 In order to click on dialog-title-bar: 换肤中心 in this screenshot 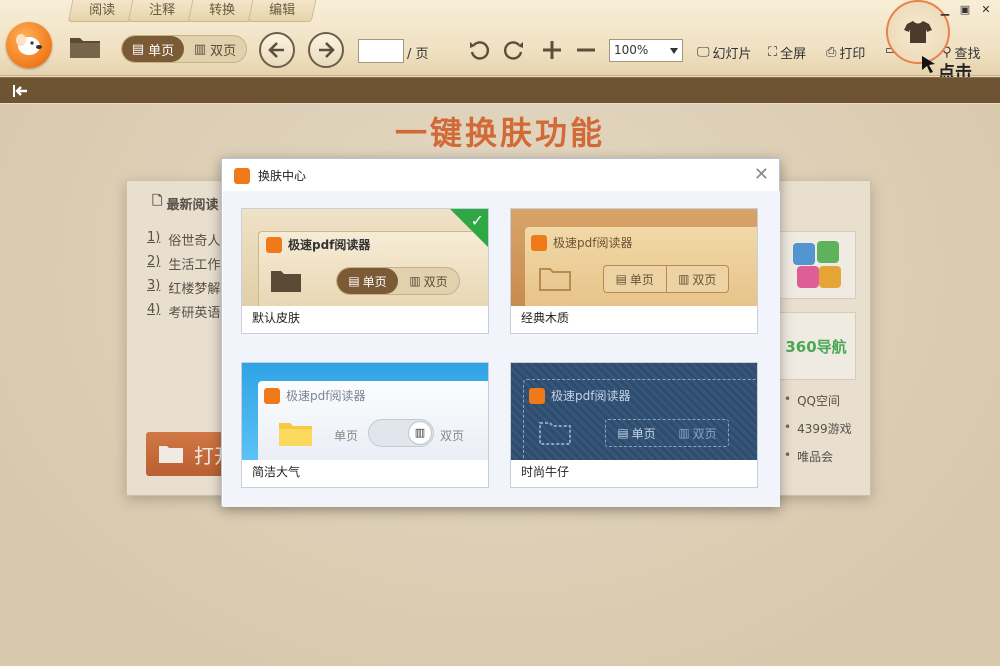, I will do `click(270, 175)`.